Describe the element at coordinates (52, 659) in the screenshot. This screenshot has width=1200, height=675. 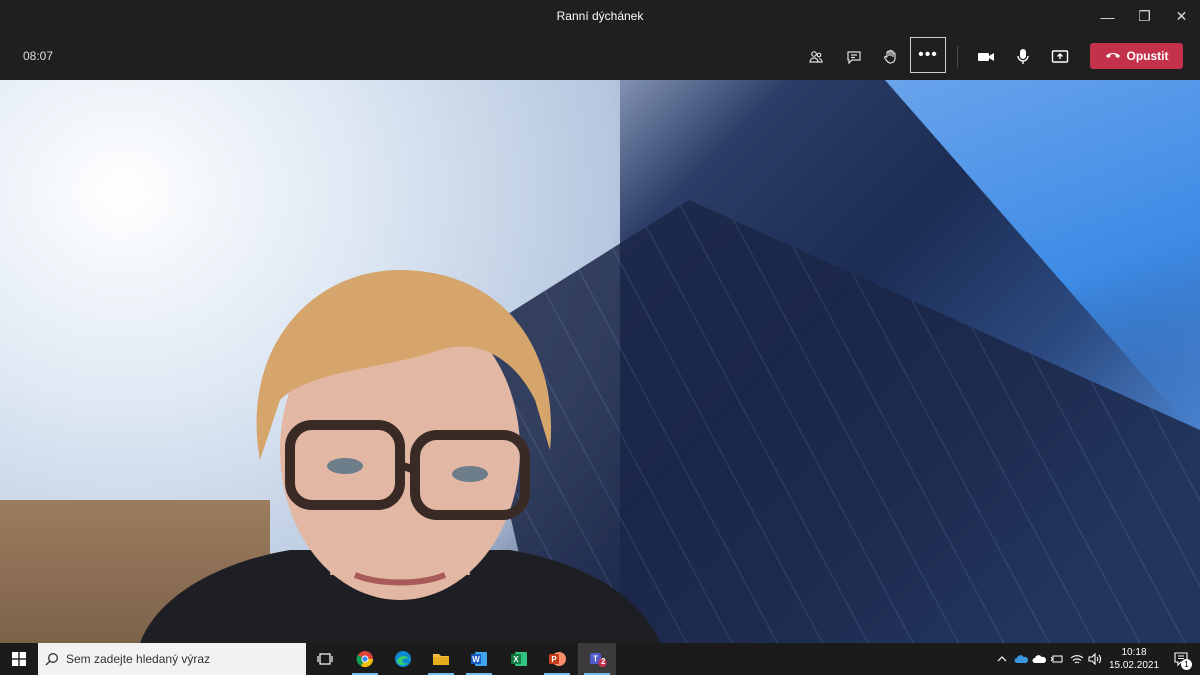
I see `search-icon` at that location.